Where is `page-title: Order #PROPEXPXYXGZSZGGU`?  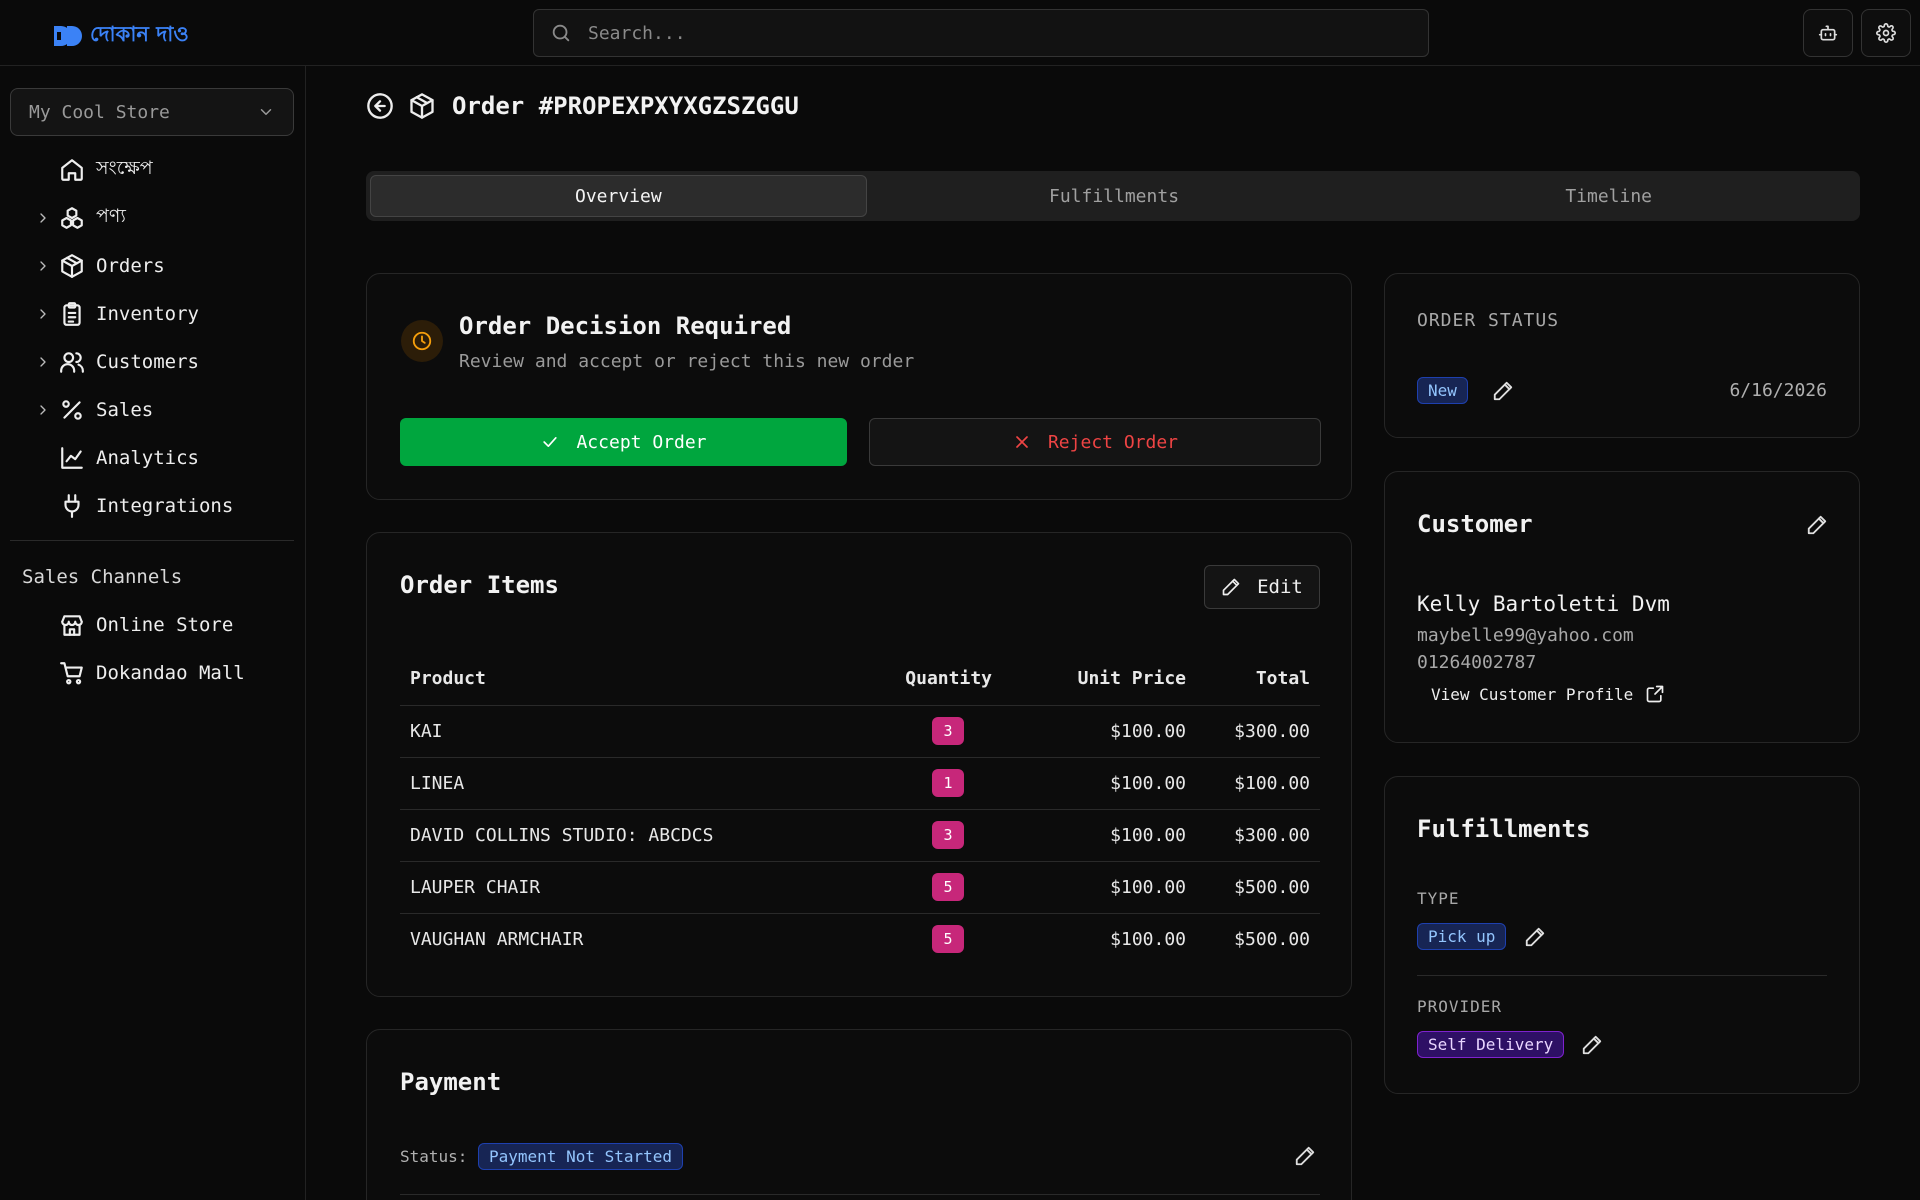 page-title: Order #PROPEXPXYXGZSZGGU is located at coordinates (625, 106).